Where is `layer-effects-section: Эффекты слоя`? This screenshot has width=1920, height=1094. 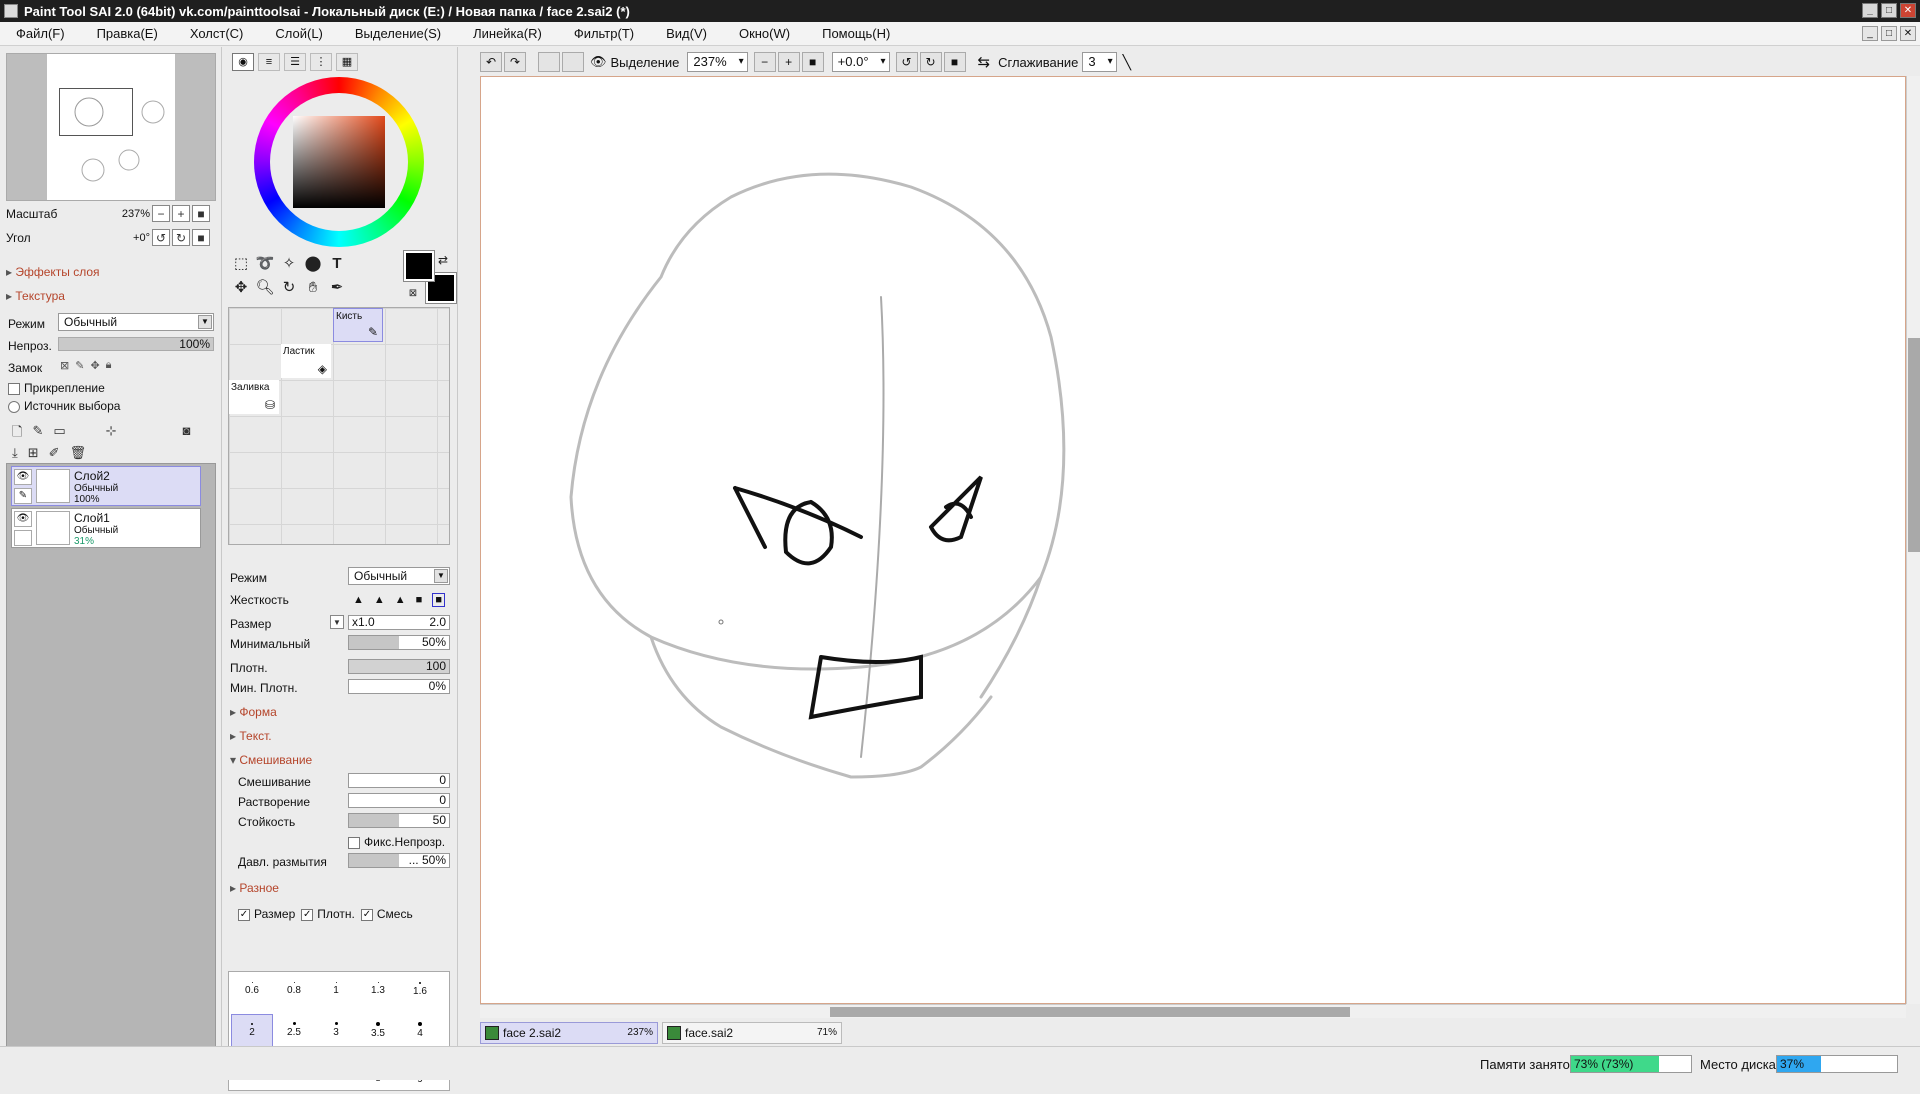 layer-effects-section: Эффекты слоя is located at coordinates (52, 272).